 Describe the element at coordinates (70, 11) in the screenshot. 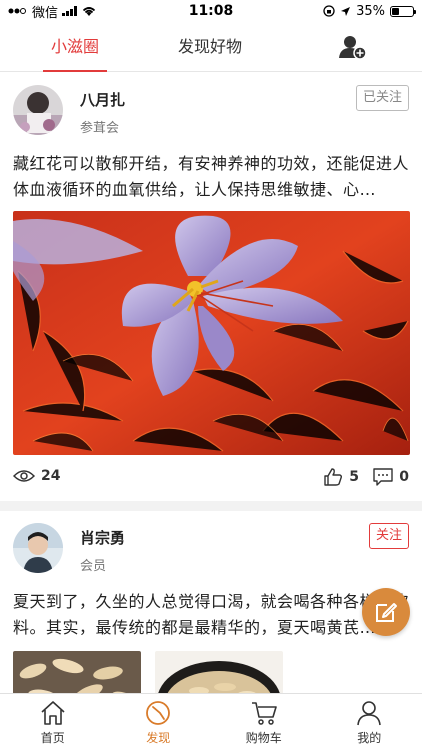

I see `cellular-signal-icon` at that location.